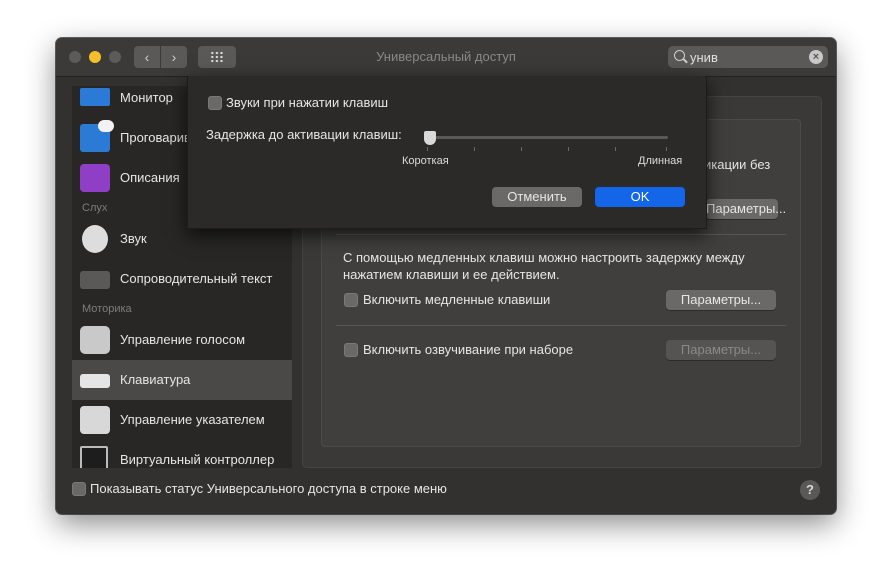 The height and width of the screenshot is (588, 892). I want to click on section-header-motor: Моторика, so click(107, 309).